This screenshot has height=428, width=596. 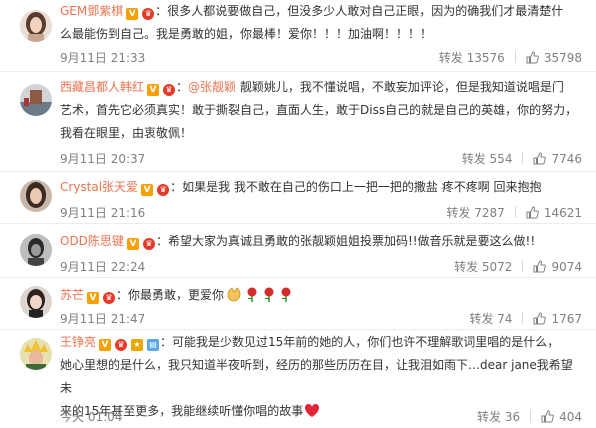 I want to click on username: 苏芒, so click(x=72, y=295).